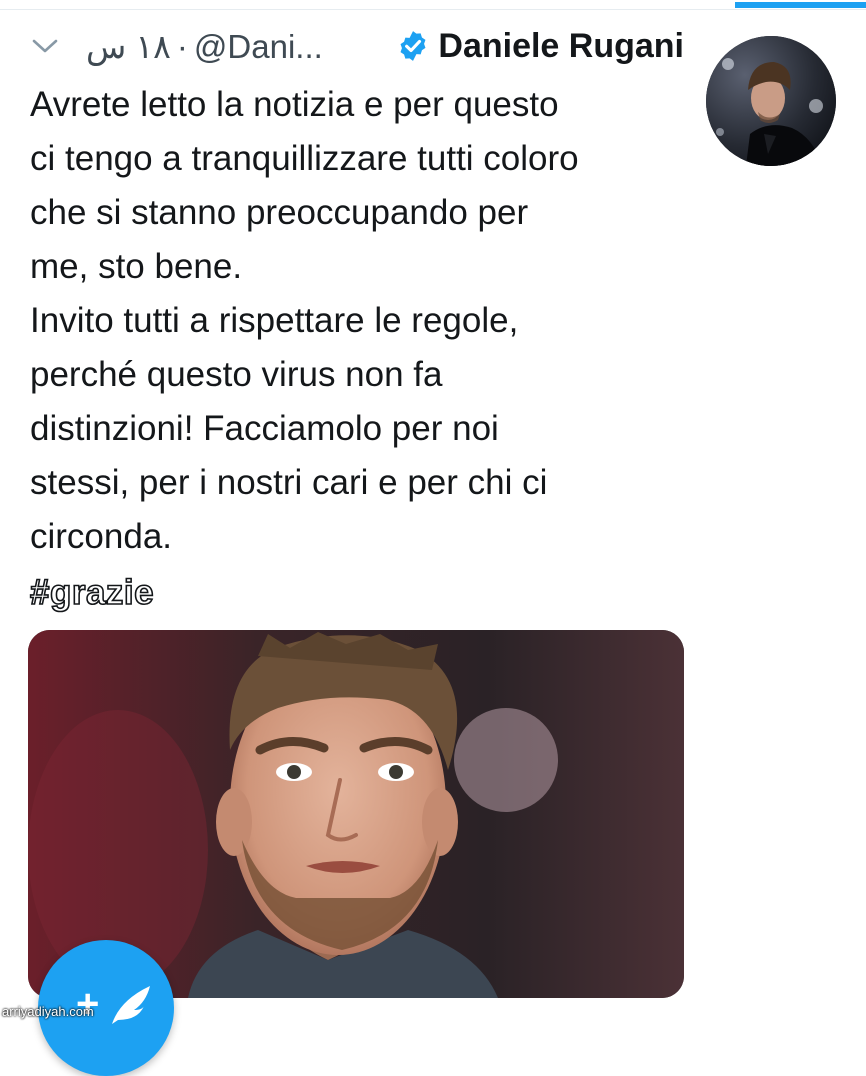  I want to click on tweet-text-line: che si stanno preoccupando per, so click(279, 212).